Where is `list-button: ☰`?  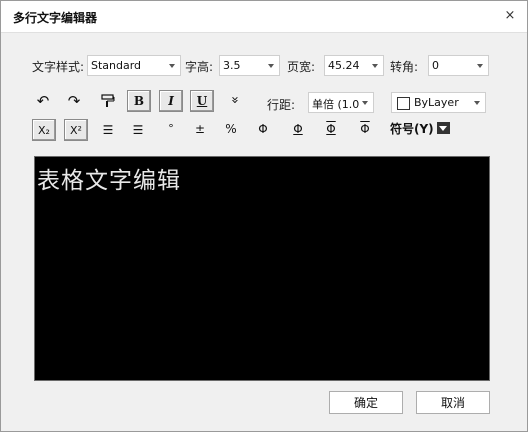
list-button: ☰ is located at coordinates (138, 130).